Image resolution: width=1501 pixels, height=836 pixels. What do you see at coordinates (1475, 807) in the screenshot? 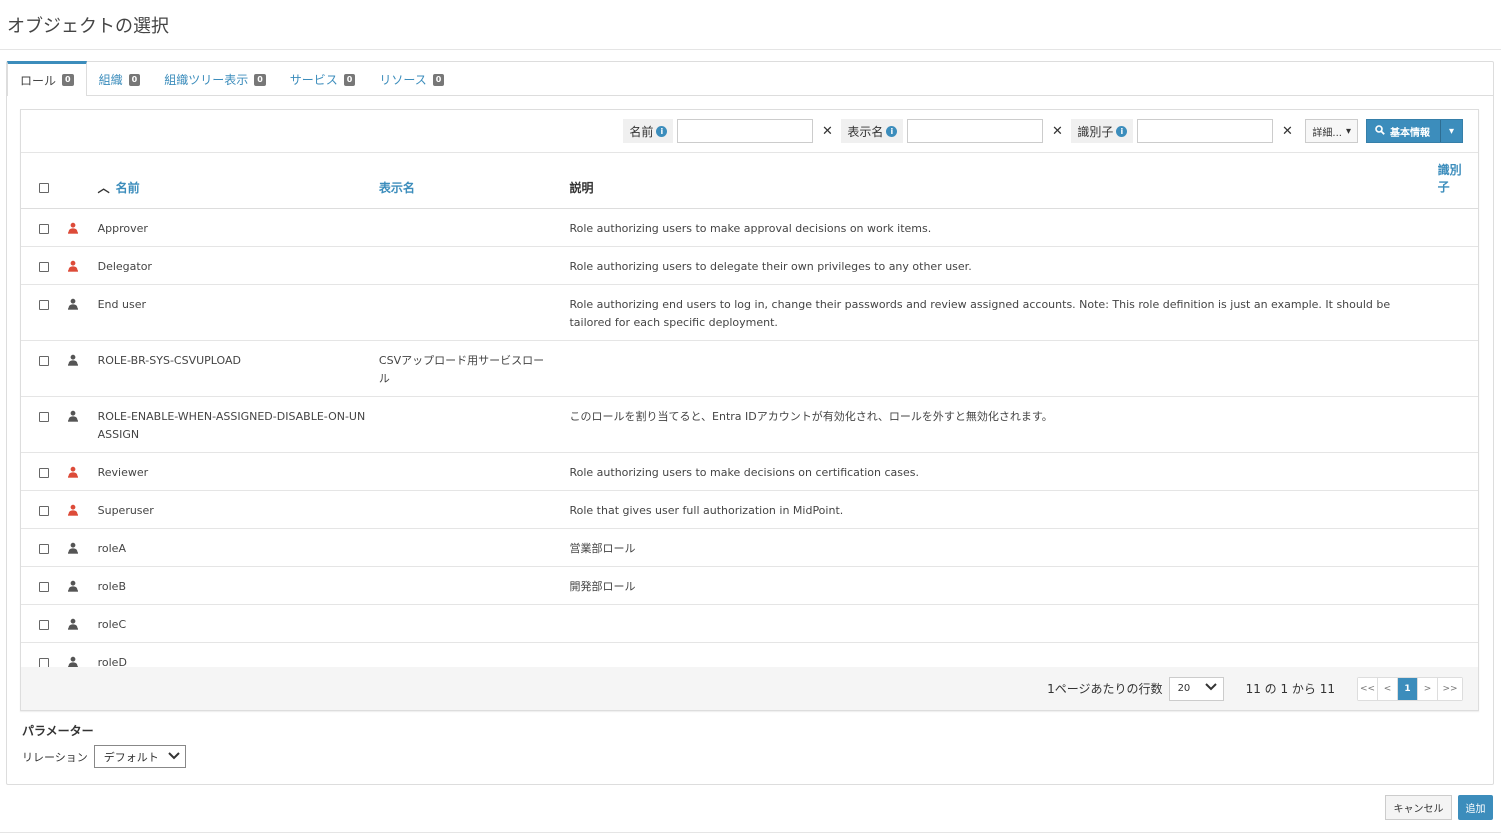
I see `add-button: 追加` at bounding box center [1475, 807].